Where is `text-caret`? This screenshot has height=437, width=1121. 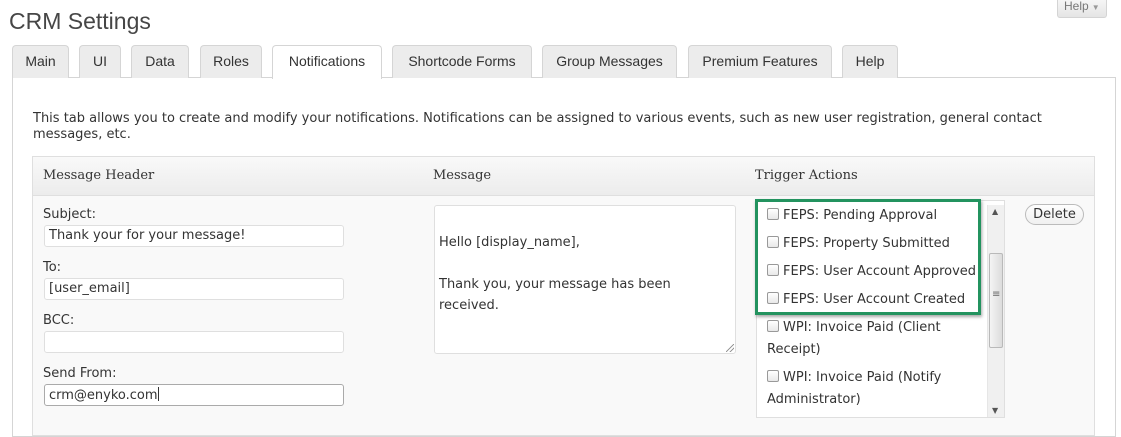
text-caret is located at coordinates (158, 394).